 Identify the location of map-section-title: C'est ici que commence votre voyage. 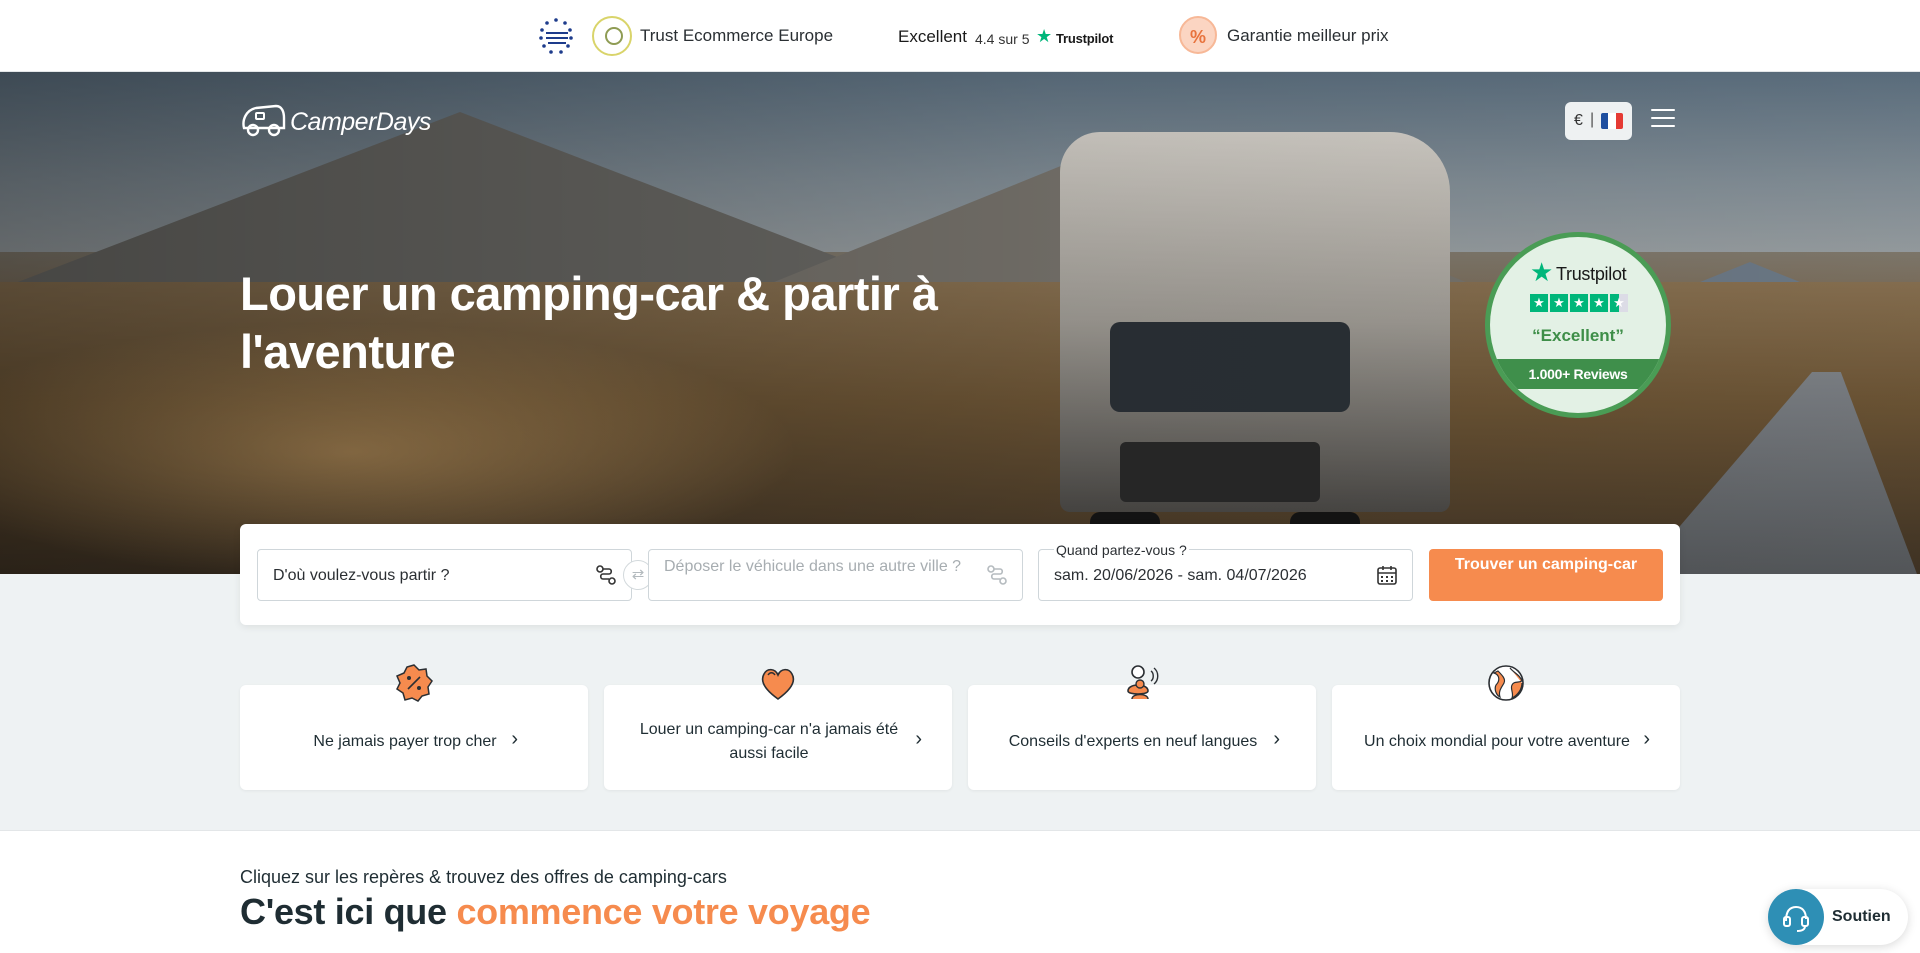
(555, 912).